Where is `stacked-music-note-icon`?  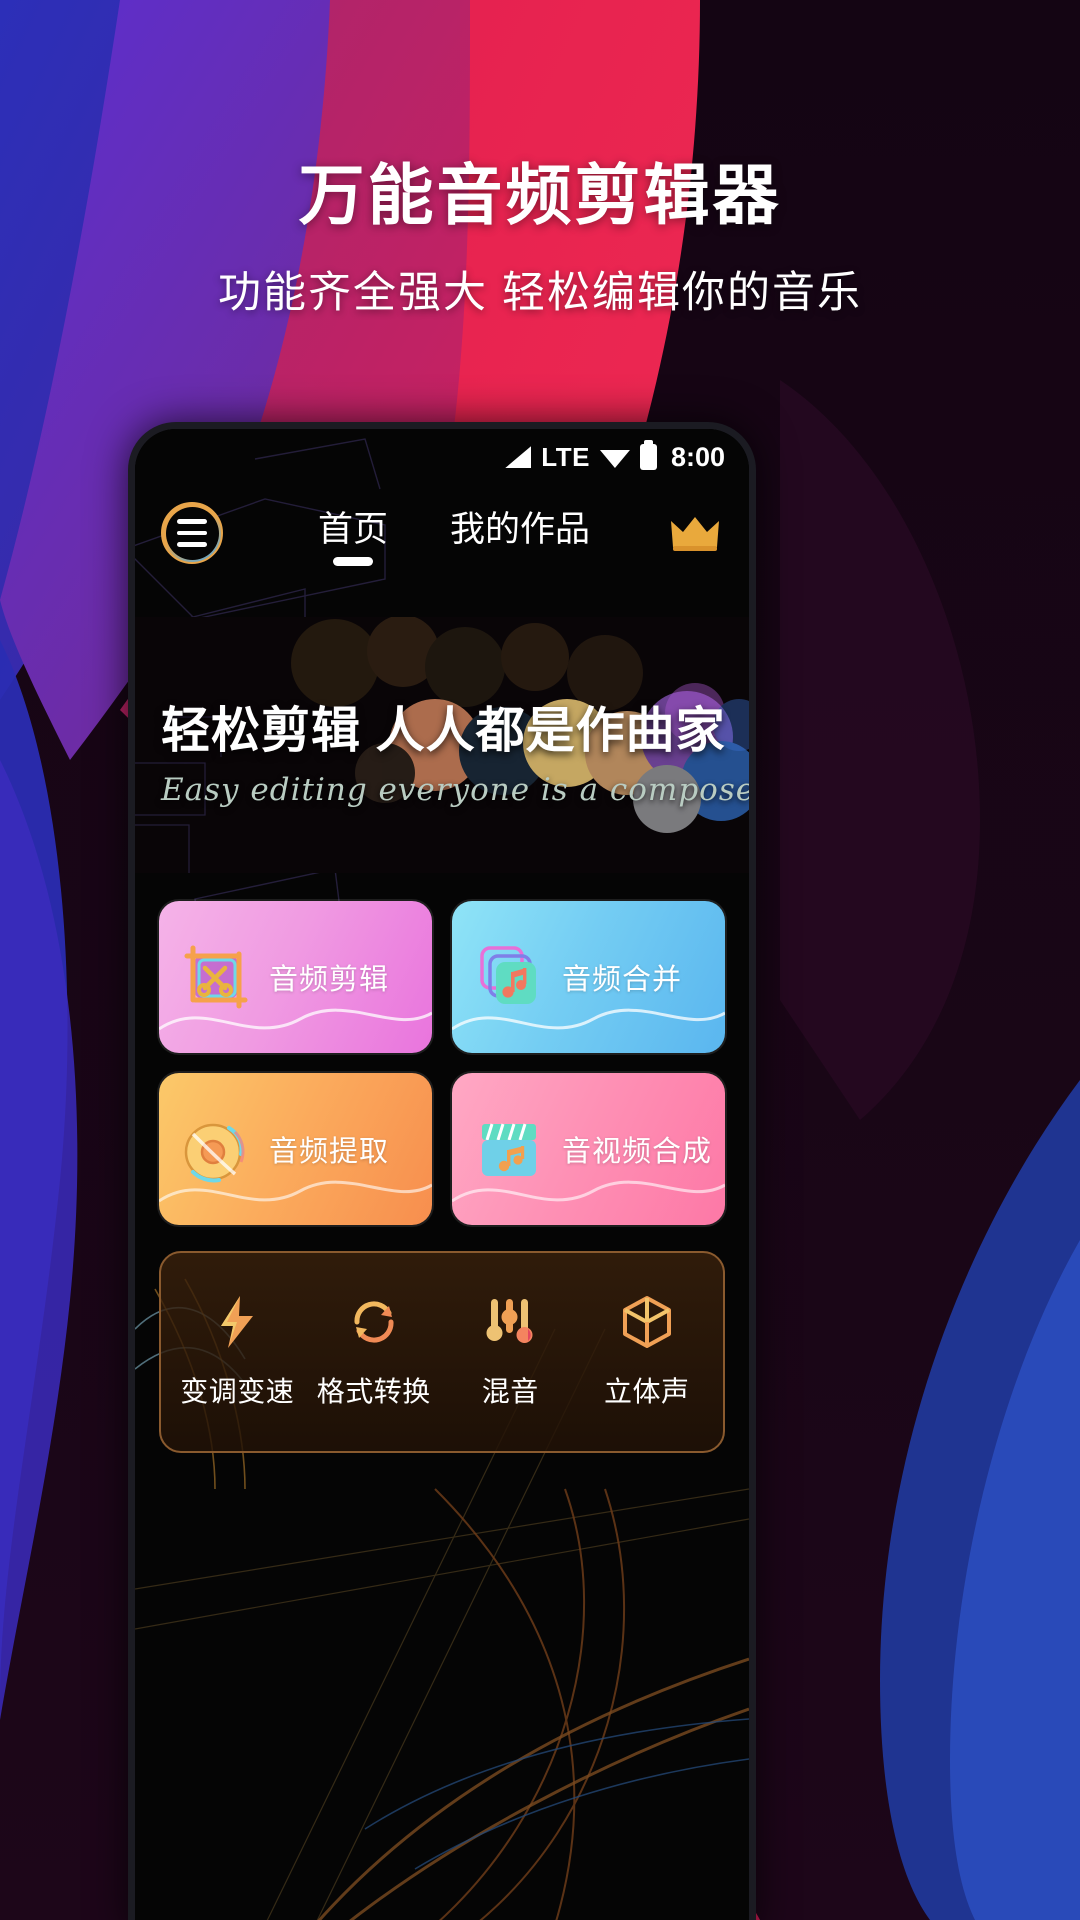
stacked-music-note-icon is located at coordinates (509, 977).